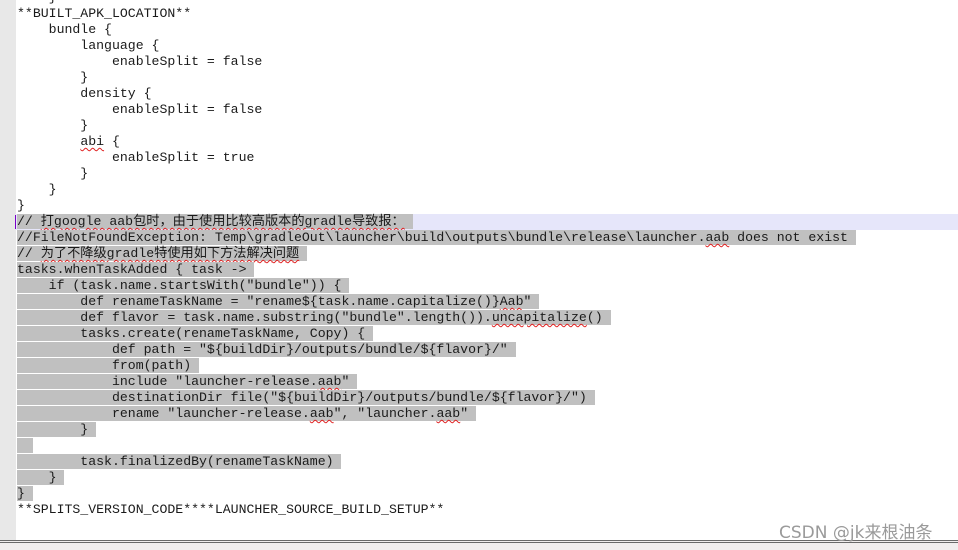 This screenshot has height=550, width=958. What do you see at coordinates (84, 93) in the screenshot?
I see `code-line-text: density {` at bounding box center [84, 93].